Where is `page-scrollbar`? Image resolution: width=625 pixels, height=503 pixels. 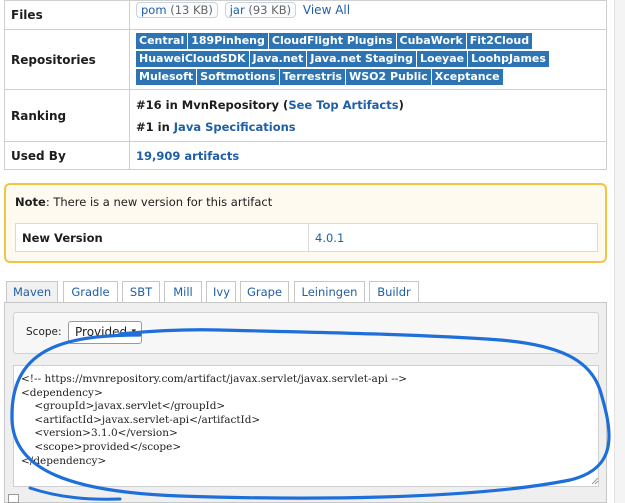 page-scrollbar is located at coordinates (619, 251).